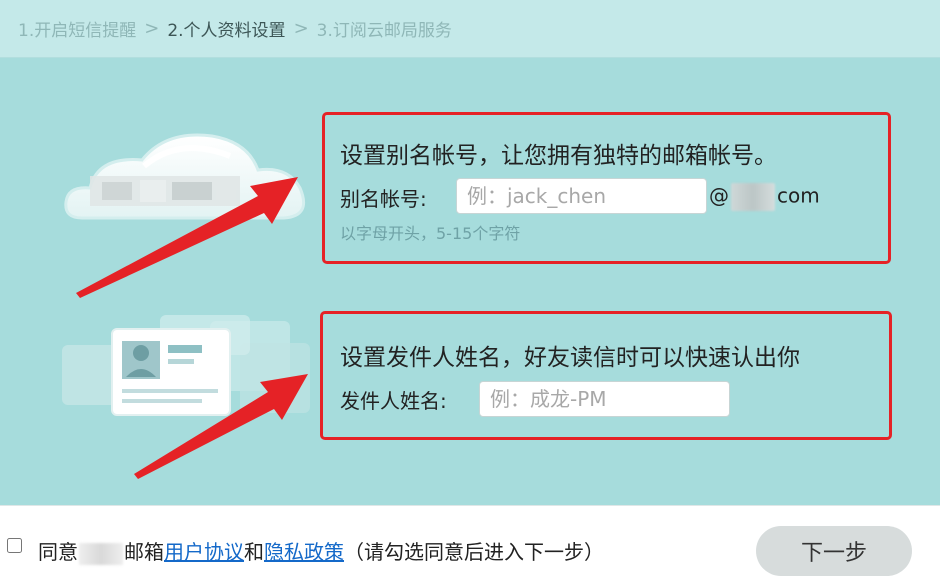  Describe the element at coordinates (798, 195) in the screenshot. I see `domain-suffix: com` at that location.